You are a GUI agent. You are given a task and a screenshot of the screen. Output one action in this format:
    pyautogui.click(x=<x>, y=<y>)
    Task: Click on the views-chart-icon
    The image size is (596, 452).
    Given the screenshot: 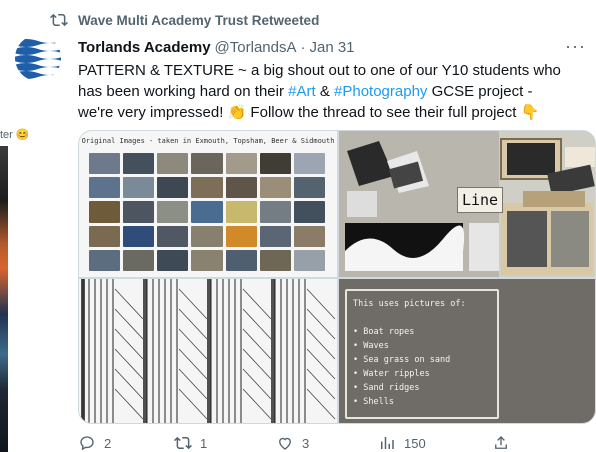 What is the action you would take?
    pyautogui.click(x=387, y=443)
    